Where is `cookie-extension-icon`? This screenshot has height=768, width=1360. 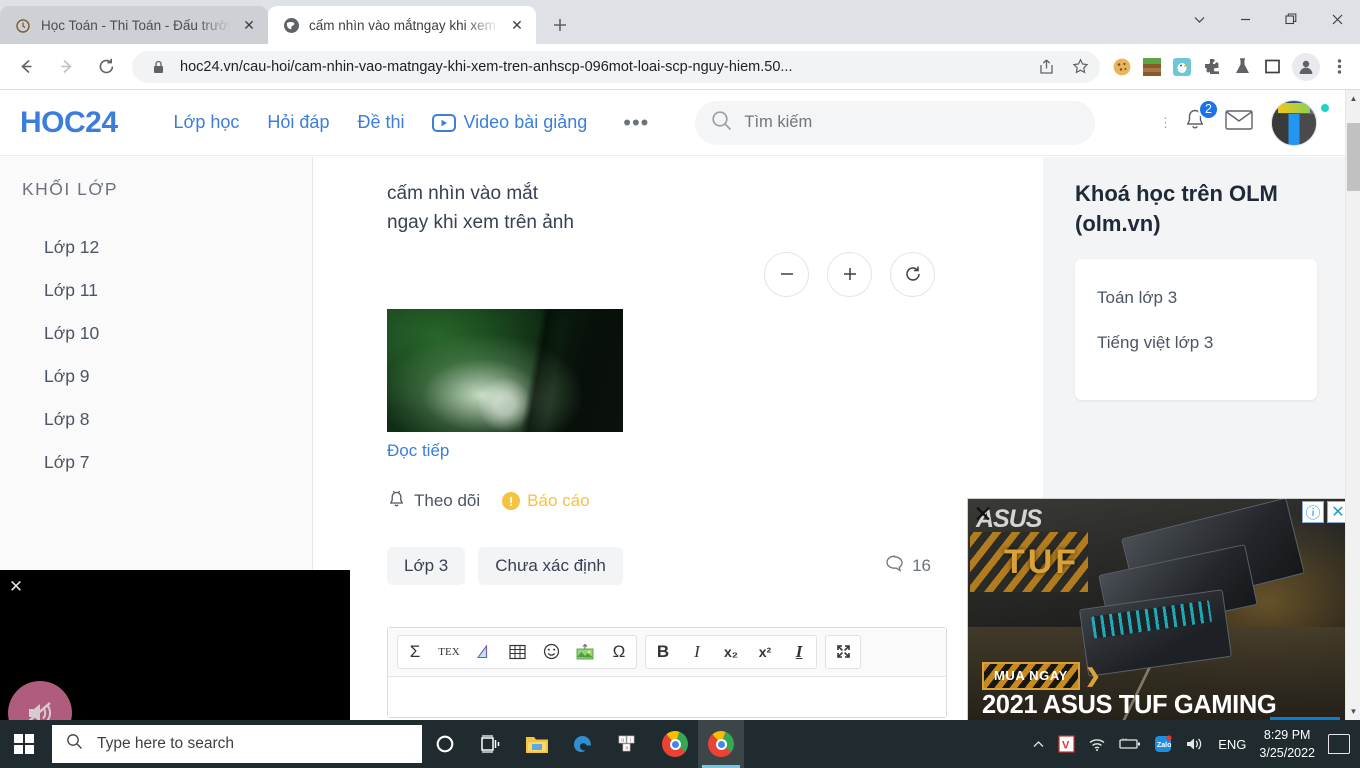 cookie-extension-icon is located at coordinates (1122, 67).